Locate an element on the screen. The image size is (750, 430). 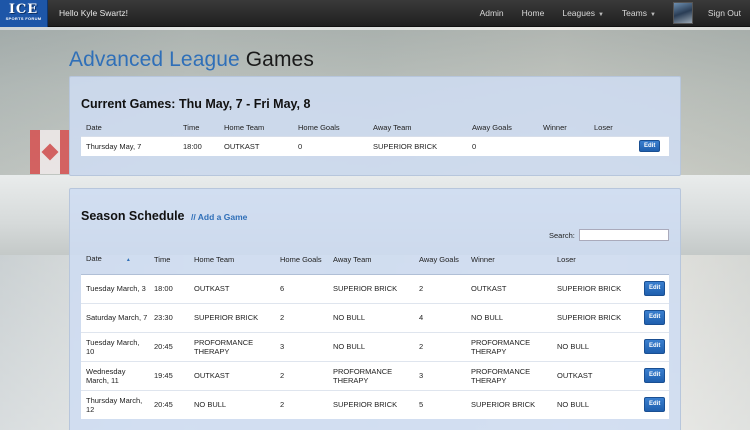
ice-sports-forum-logo: ICE SPORTS FORUM is located at coordinates (24, 13).